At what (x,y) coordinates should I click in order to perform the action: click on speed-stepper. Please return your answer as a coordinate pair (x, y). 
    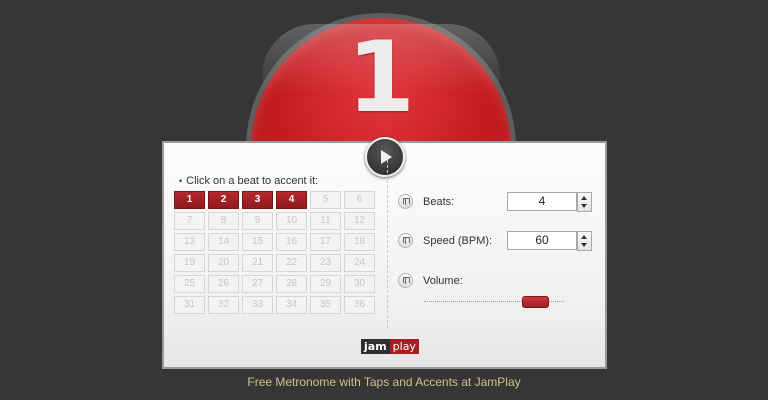
    Looking at the image, I should click on (584, 241).